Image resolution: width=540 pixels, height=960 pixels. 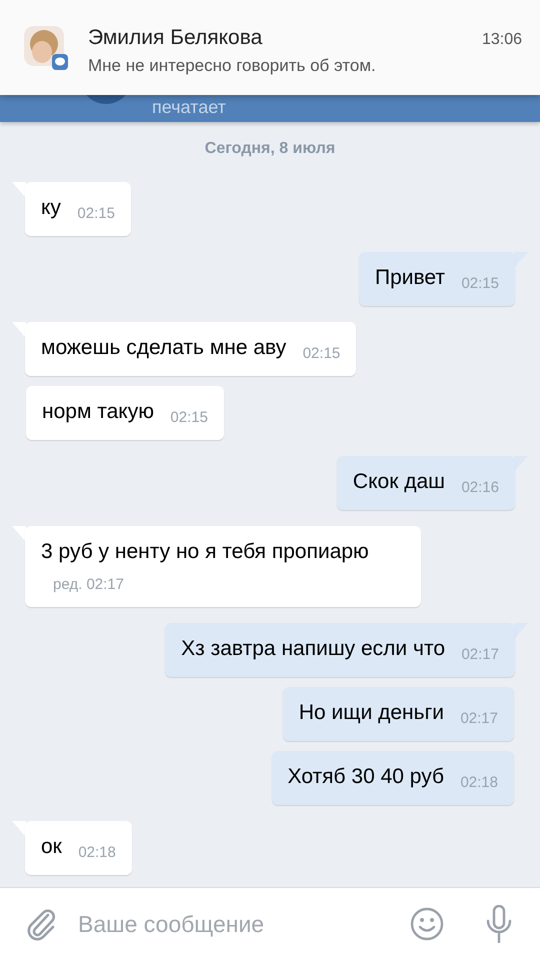 I want to click on message-time: ред. 02:17, so click(x=88, y=585).